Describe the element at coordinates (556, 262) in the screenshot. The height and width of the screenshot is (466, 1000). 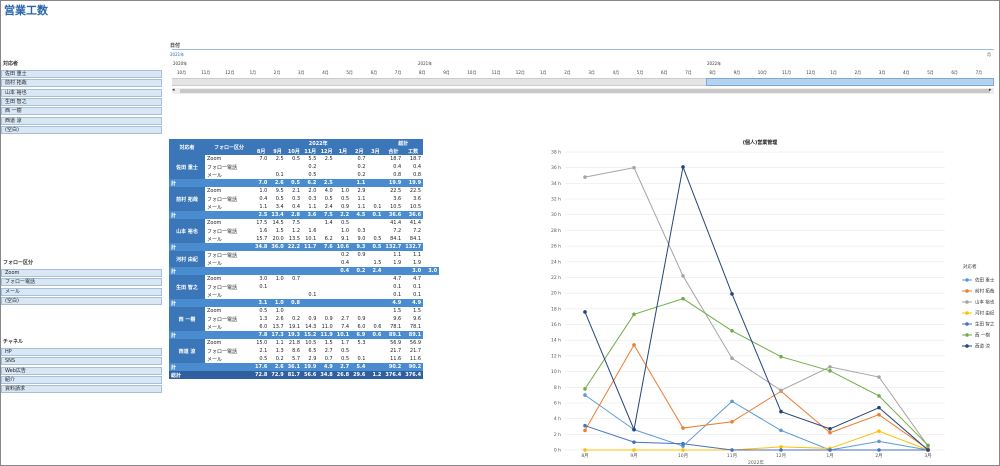
I see `y-tick-label: 24 h` at that location.